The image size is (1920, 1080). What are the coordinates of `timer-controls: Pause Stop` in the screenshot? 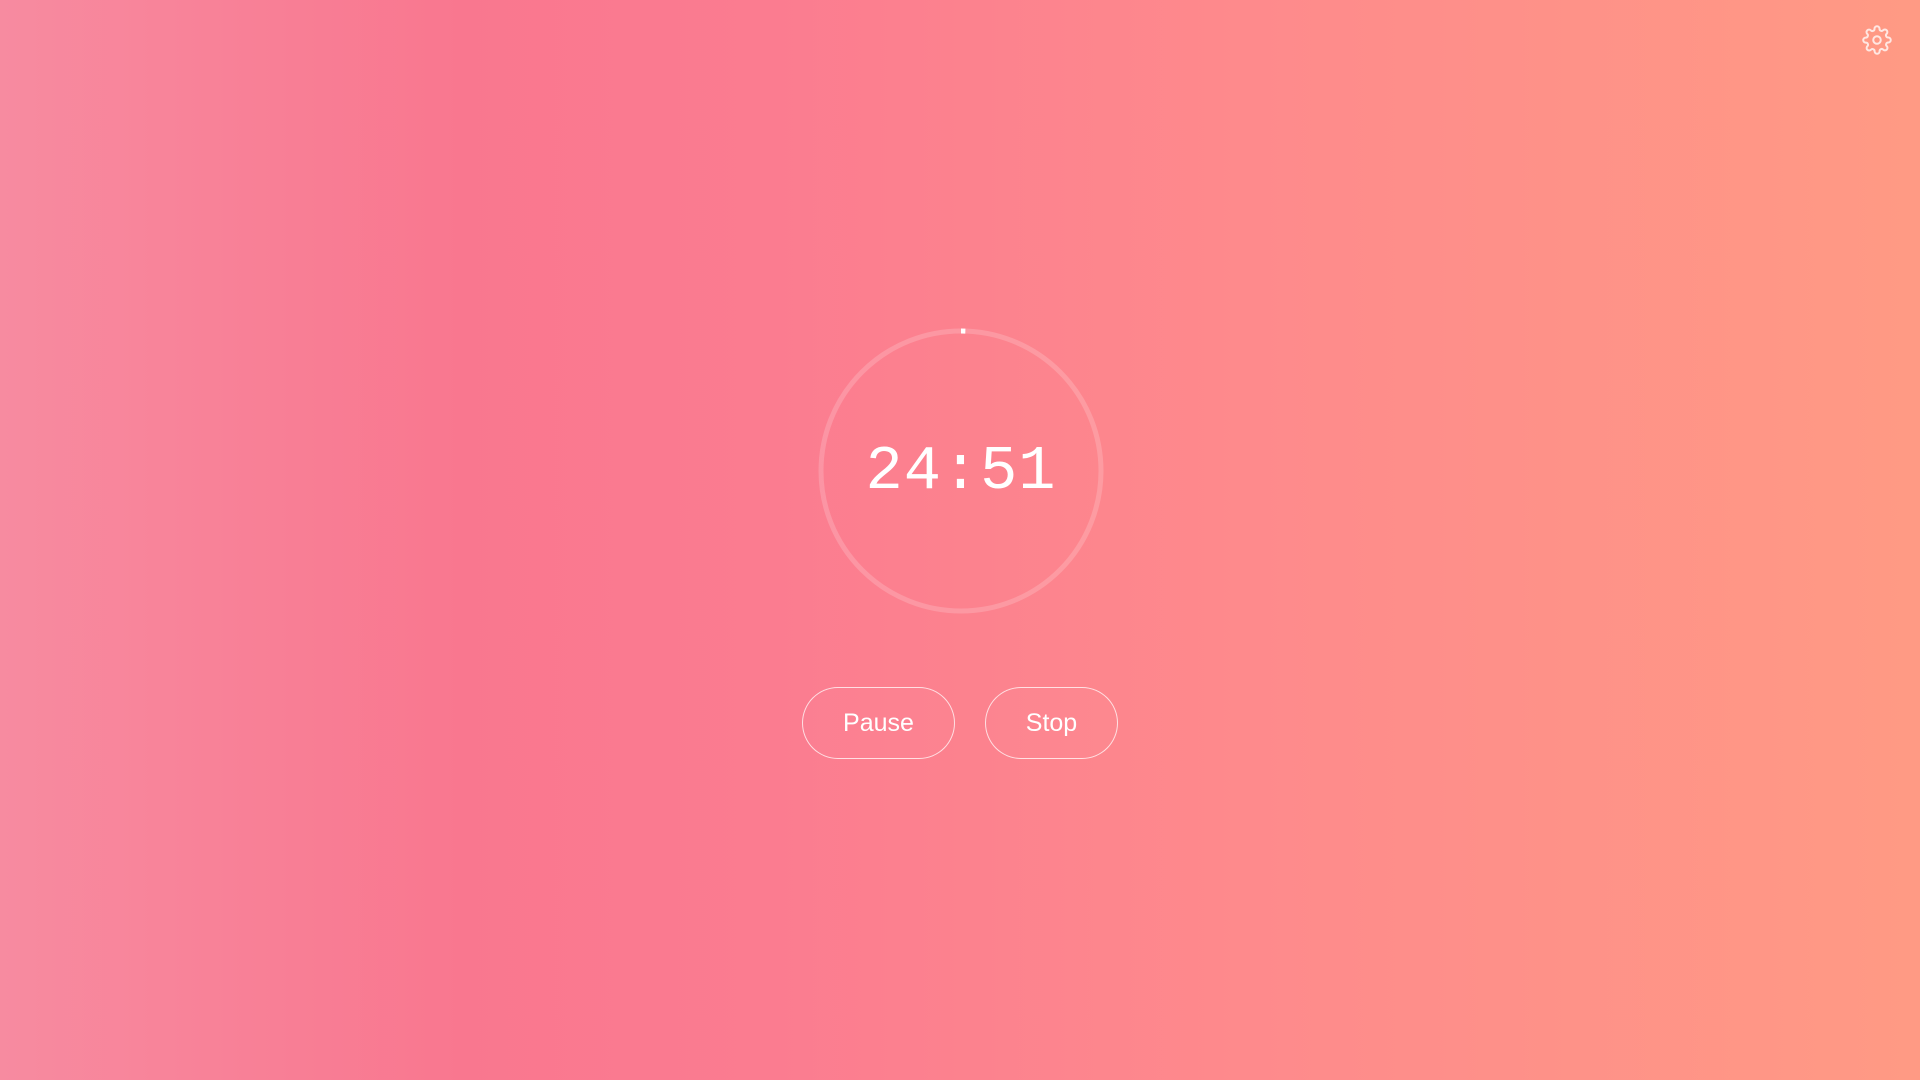 It's located at (960, 723).